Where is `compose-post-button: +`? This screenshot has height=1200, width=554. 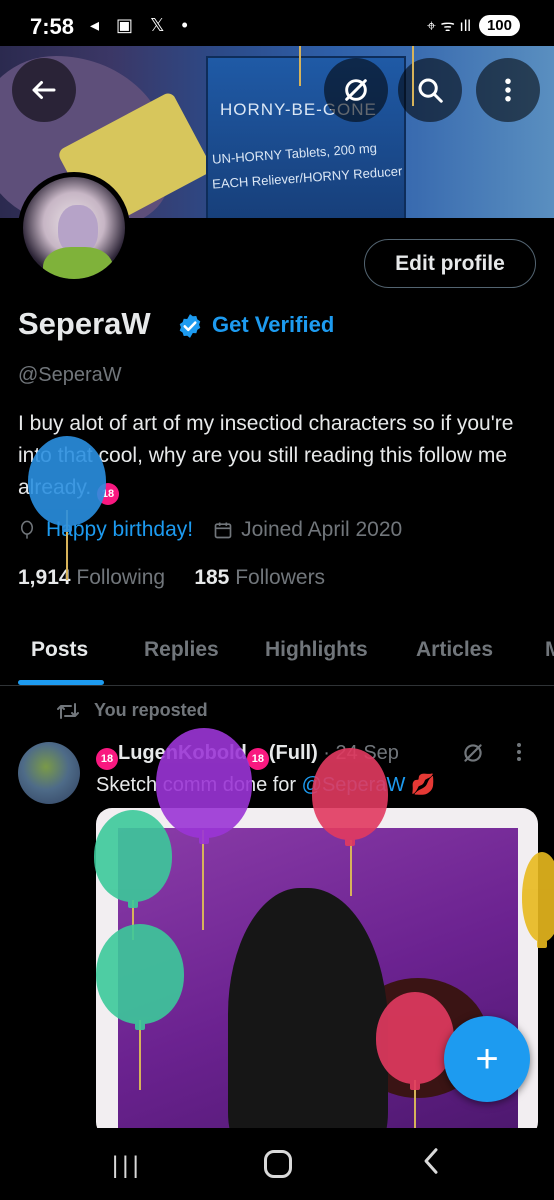
compose-post-button: + is located at coordinates (487, 1059).